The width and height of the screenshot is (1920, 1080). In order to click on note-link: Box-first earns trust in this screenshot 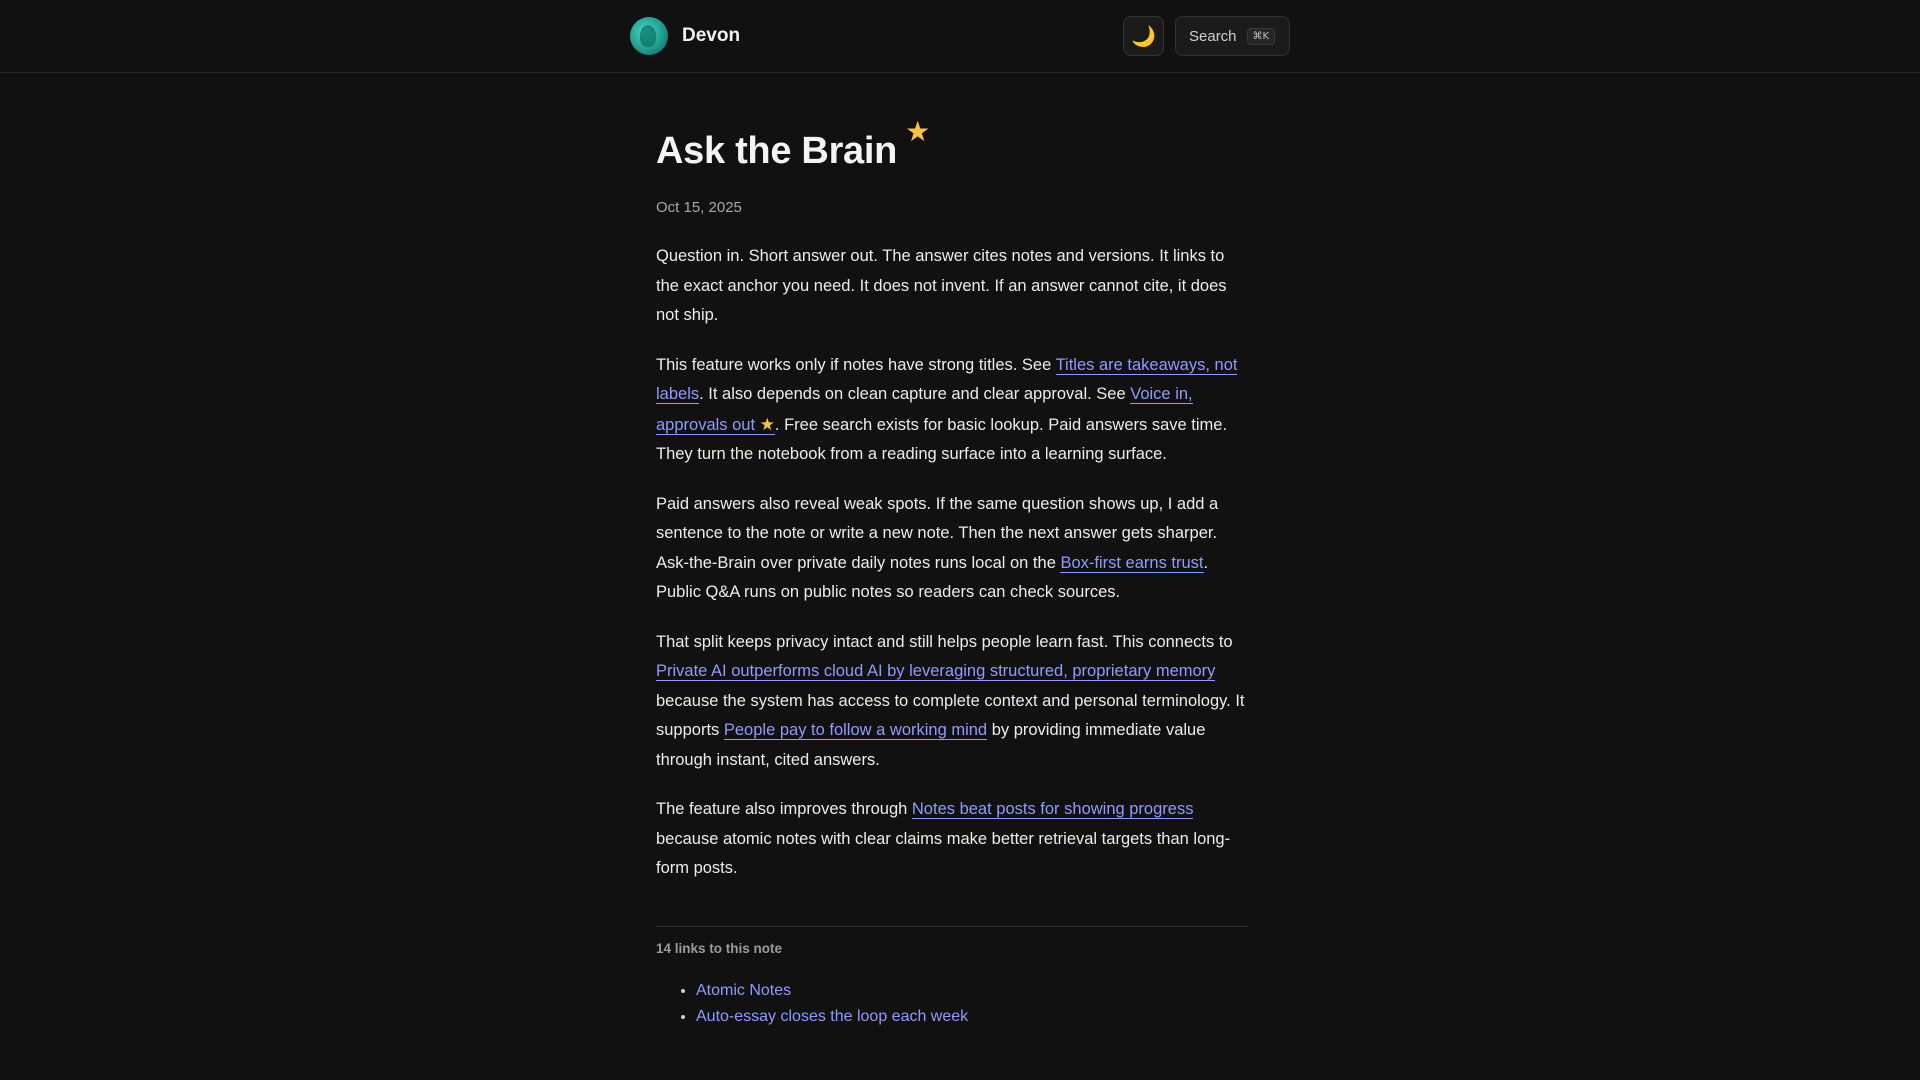, I will do `click(1132, 563)`.